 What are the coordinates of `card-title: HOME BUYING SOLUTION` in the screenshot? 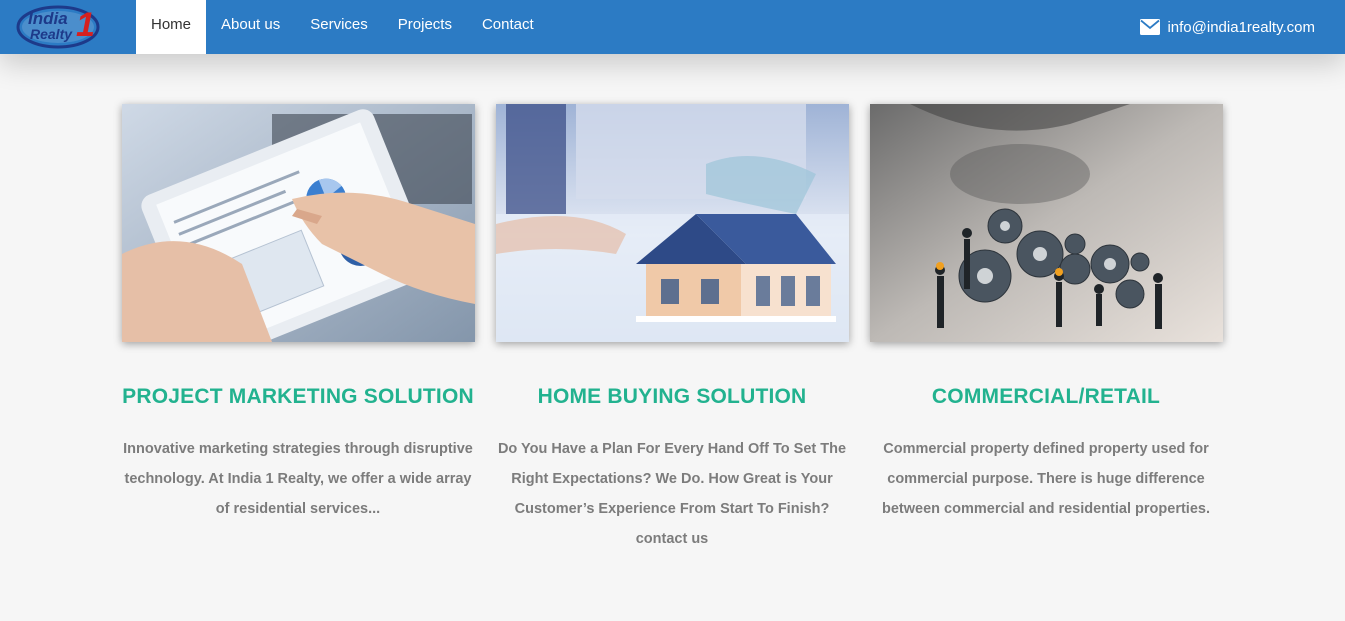 It's located at (672, 396).